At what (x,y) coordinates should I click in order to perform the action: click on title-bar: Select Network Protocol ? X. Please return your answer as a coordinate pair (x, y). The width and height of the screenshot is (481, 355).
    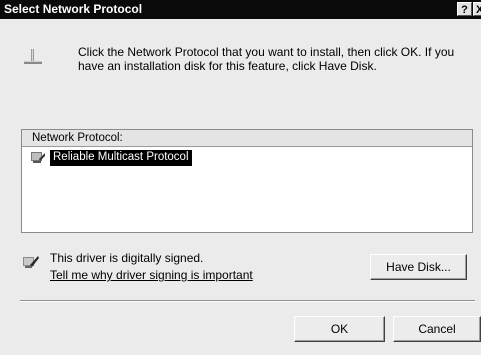
    Looking at the image, I should click on (240, 9).